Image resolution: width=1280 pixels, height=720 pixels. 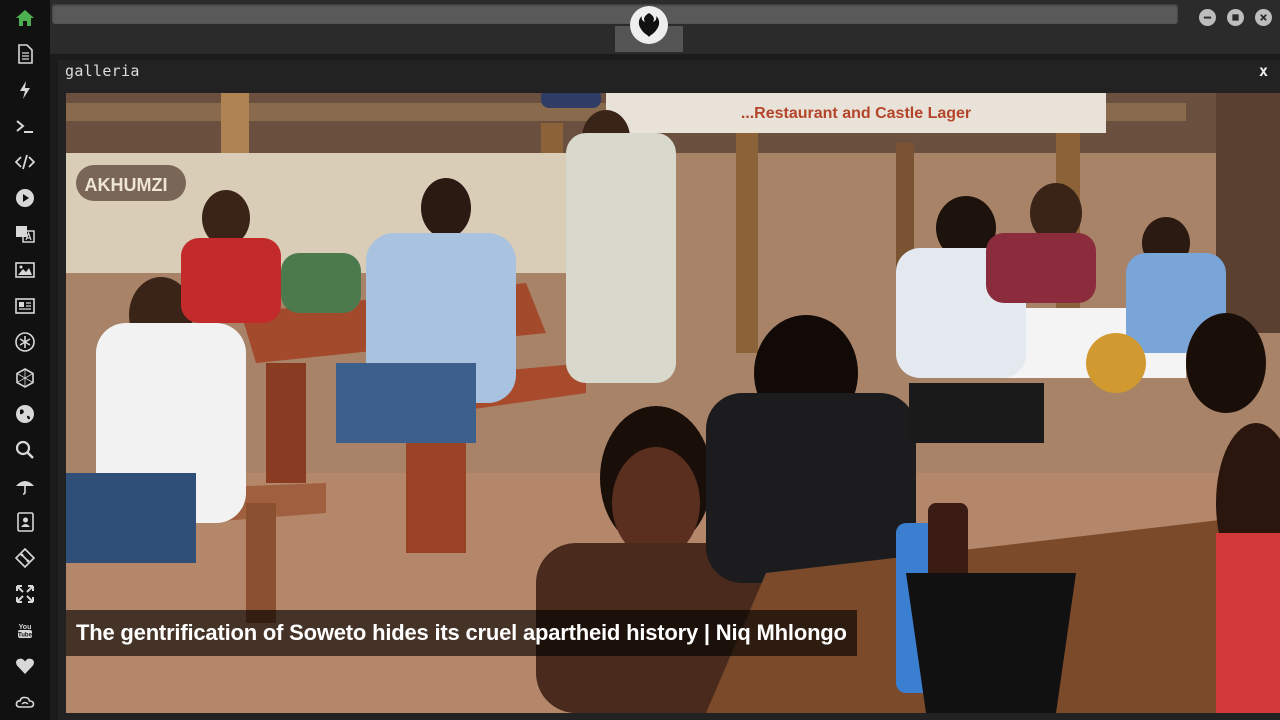 I want to click on sidebar-item-image, so click(x=25, y=270).